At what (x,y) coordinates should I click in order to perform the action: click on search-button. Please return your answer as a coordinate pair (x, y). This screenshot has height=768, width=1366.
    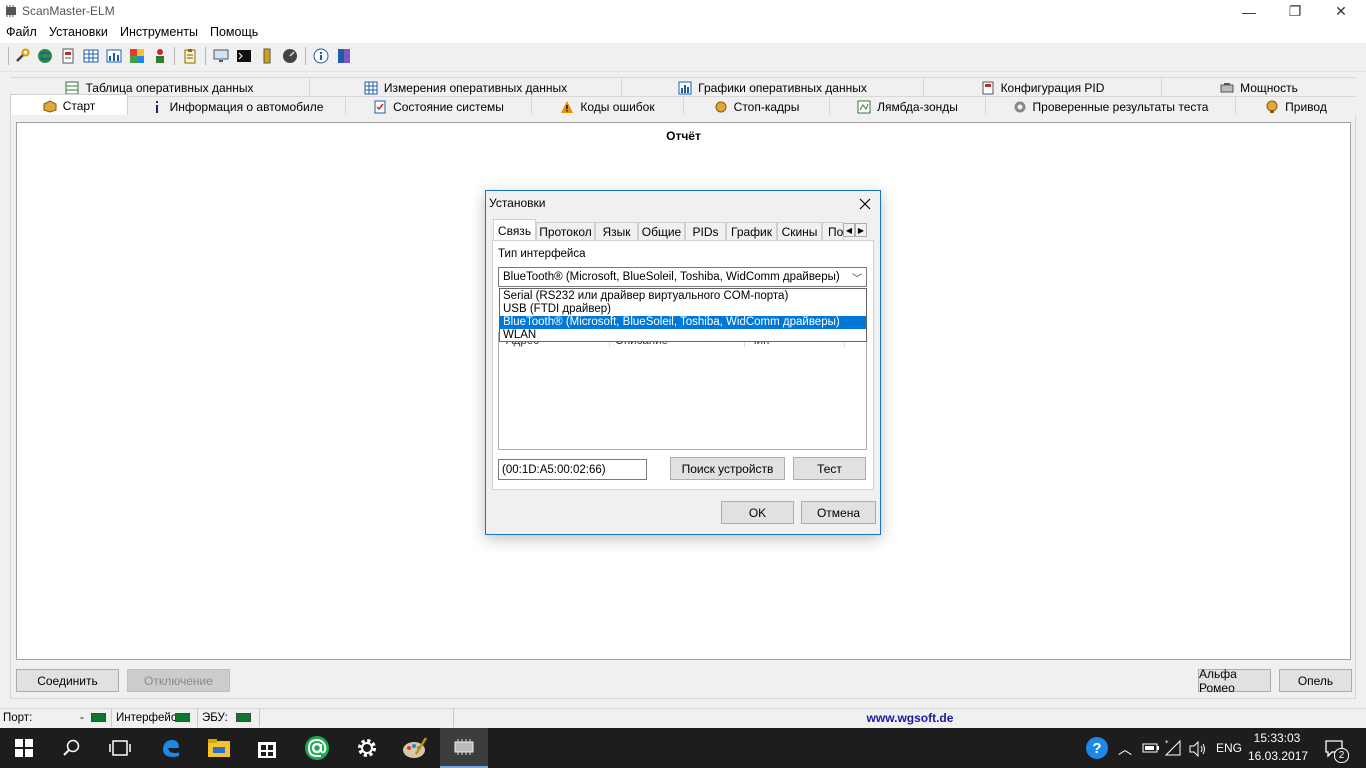
    Looking at the image, I should click on (72, 748).